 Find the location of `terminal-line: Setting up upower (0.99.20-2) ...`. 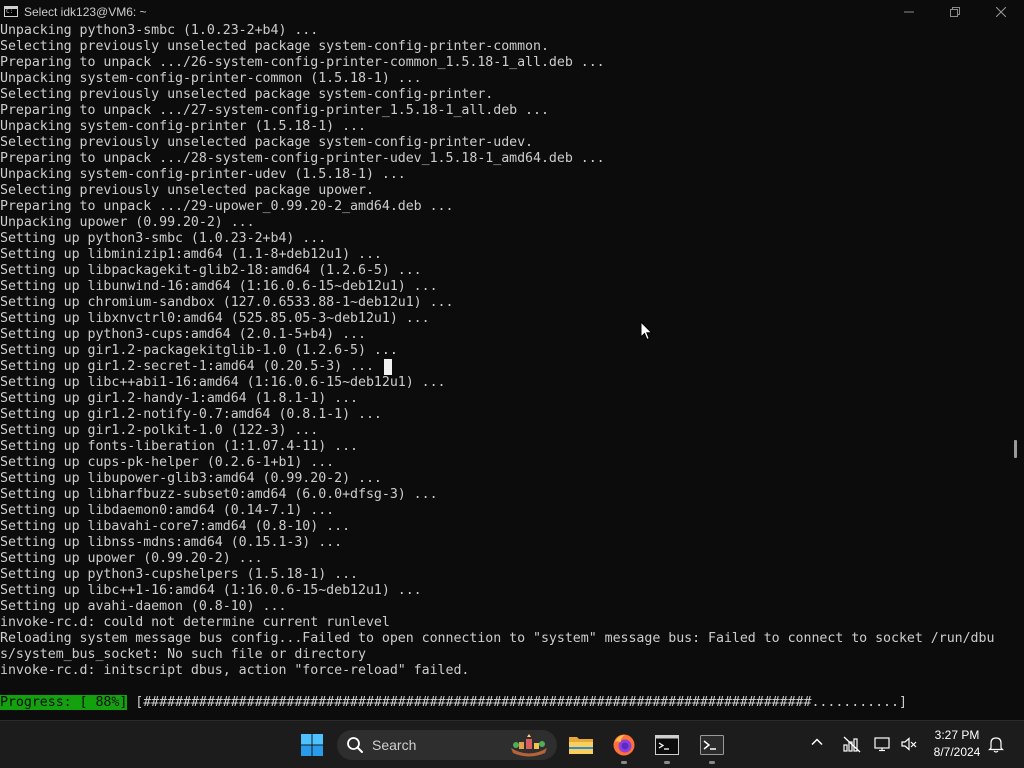

terminal-line: Setting up upower (0.99.20-2) ... is located at coordinates (131, 558).